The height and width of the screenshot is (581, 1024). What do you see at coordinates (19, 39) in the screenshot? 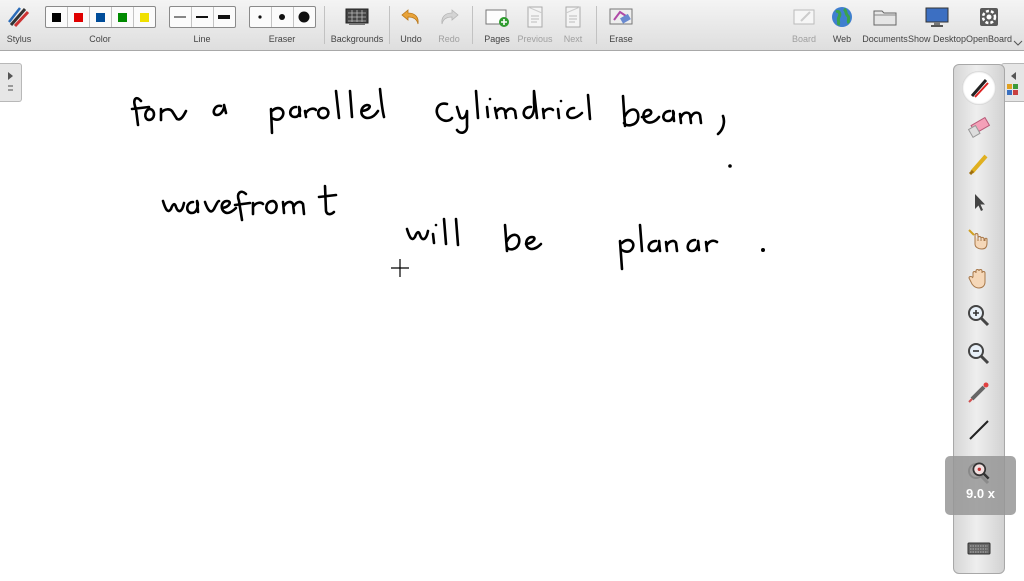
I see `stylus-label: Stylus` at bounding box center [19, 39].